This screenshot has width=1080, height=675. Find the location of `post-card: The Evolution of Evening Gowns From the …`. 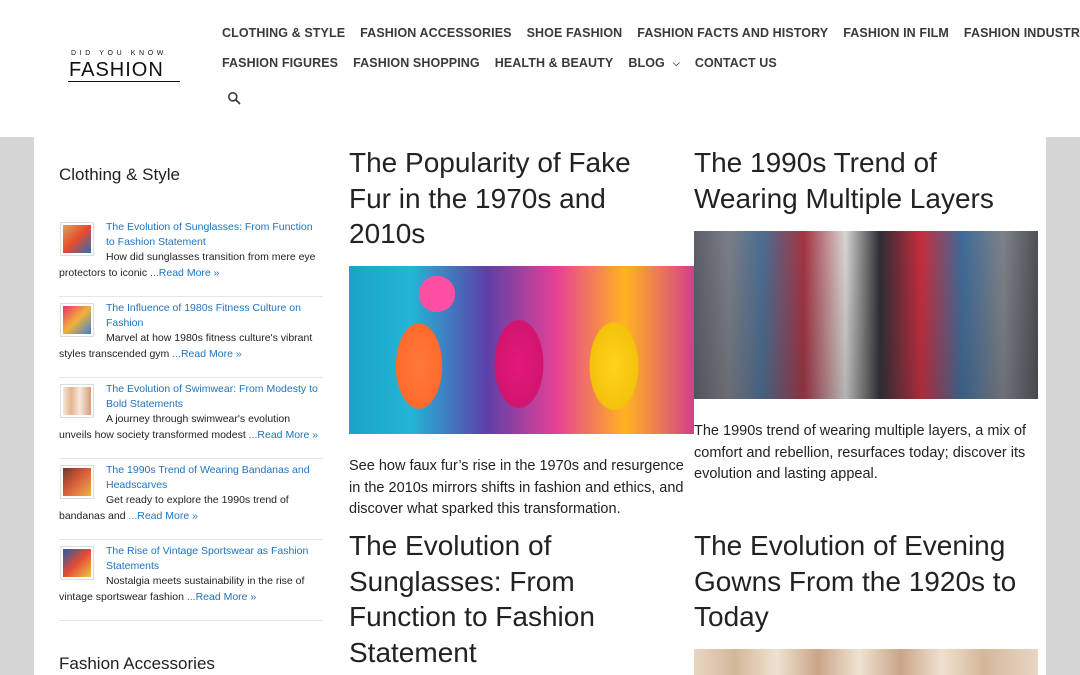

post-card: The Evolution of Evening Gowns From the … is located at coordinates (866, 581).